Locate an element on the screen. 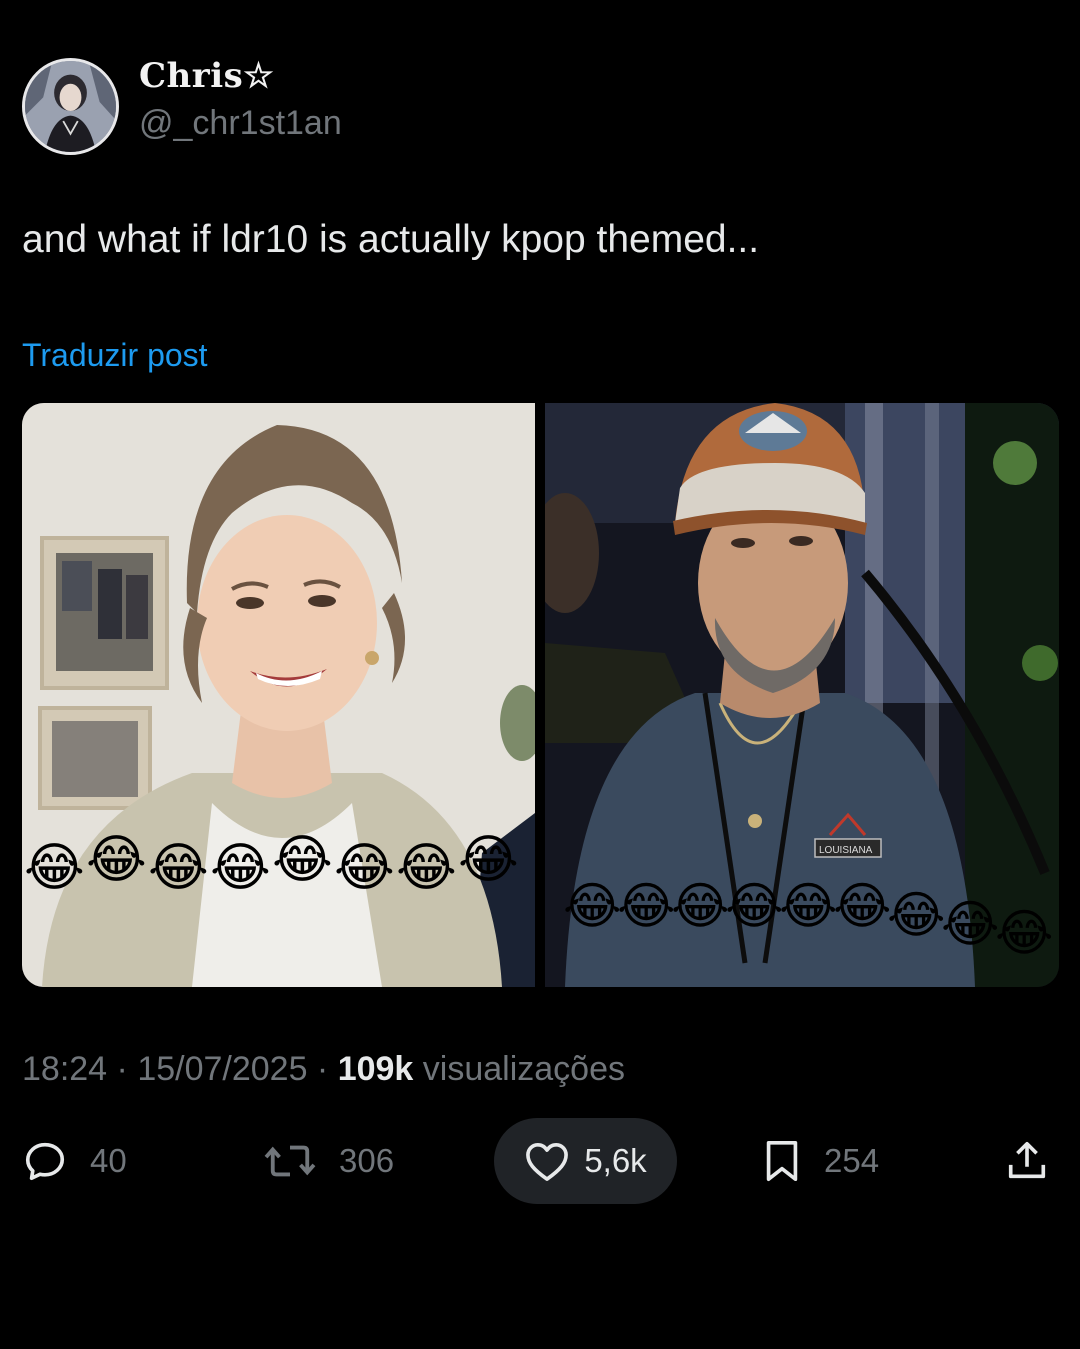 This screenshot has width=1080, height=1349. like-button: 5,6k is located at coordinates (585, 1161).